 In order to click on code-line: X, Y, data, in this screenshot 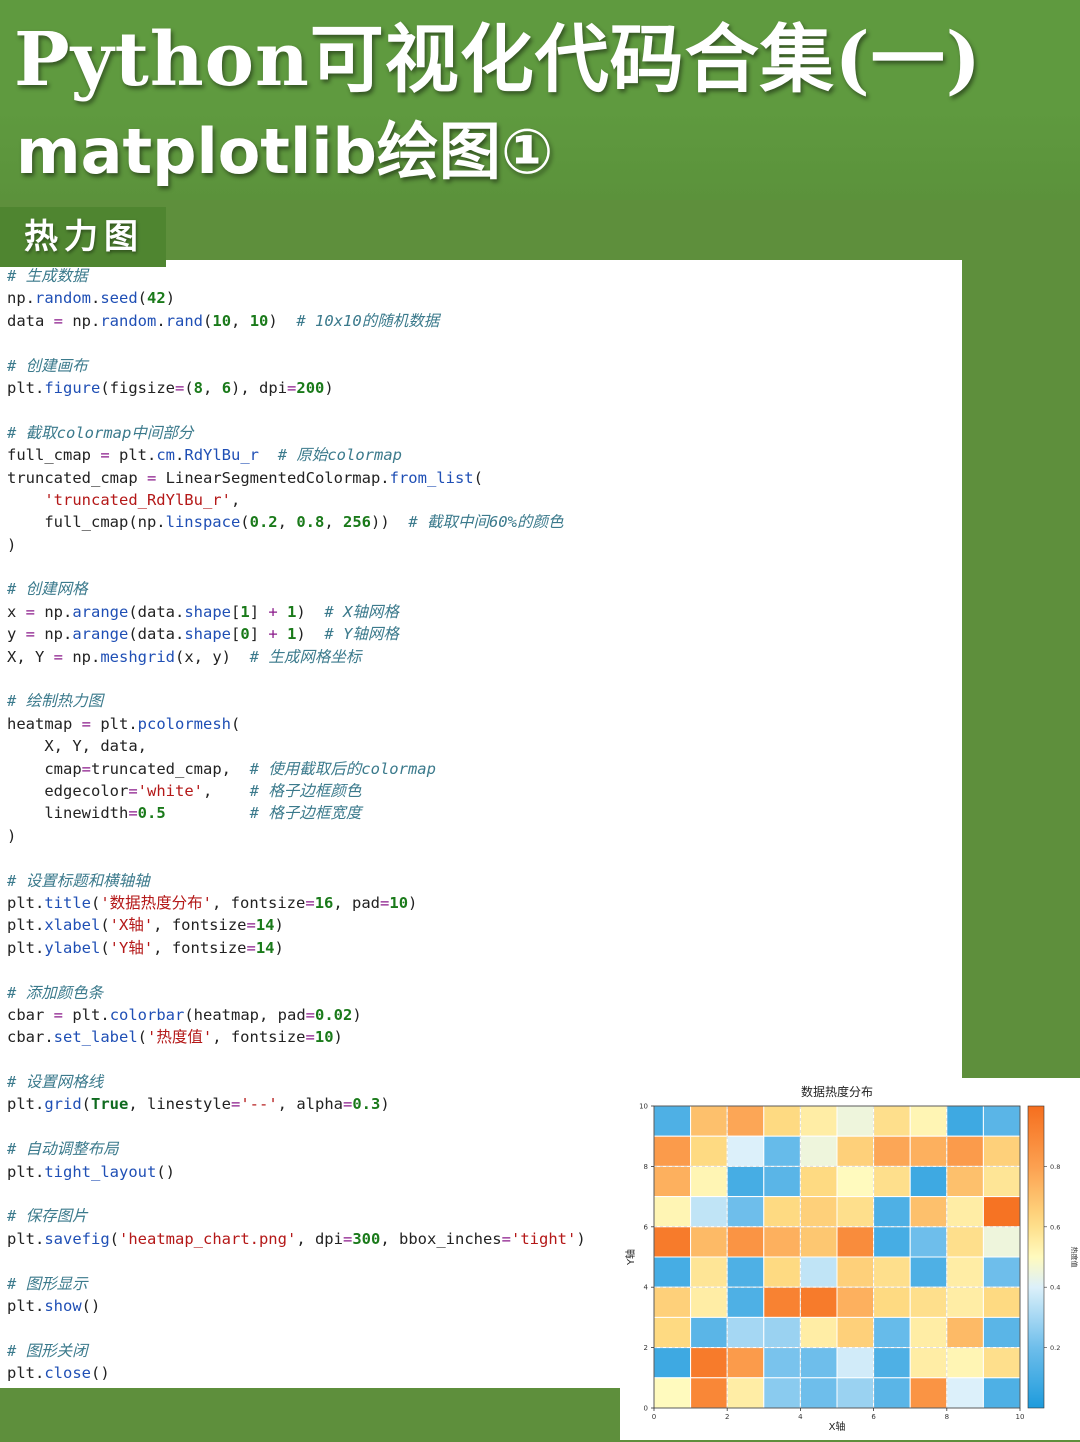, I will do `click(77, 746)`.